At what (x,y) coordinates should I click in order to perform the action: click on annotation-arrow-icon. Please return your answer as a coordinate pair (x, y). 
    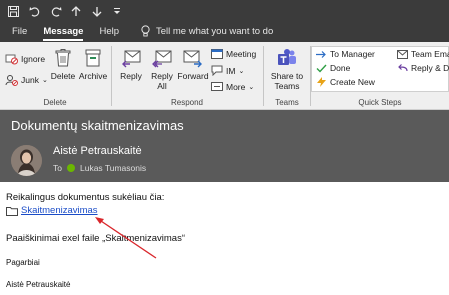
    Looking at the image, I should click on (126, 238).